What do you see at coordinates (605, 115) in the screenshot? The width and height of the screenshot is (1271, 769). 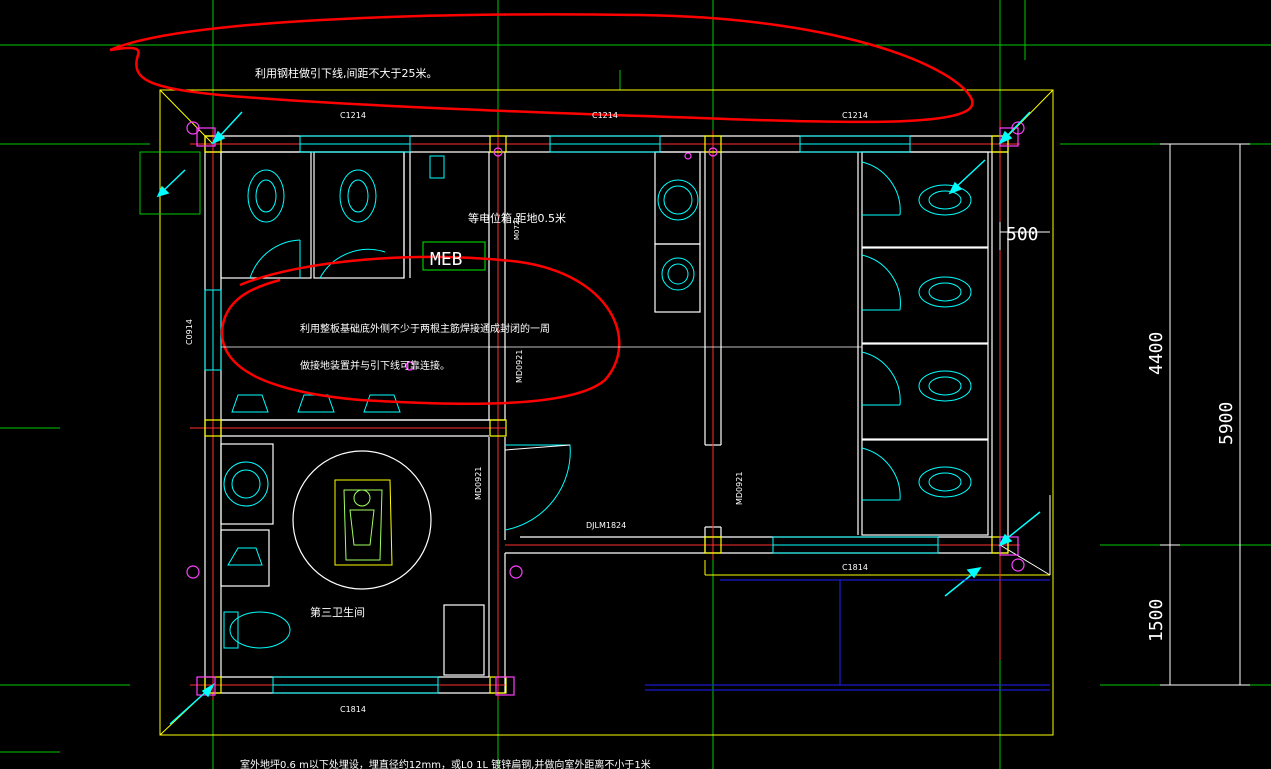 I see `window-label-c1214-b: C1214` at bounding box center [605, 115].